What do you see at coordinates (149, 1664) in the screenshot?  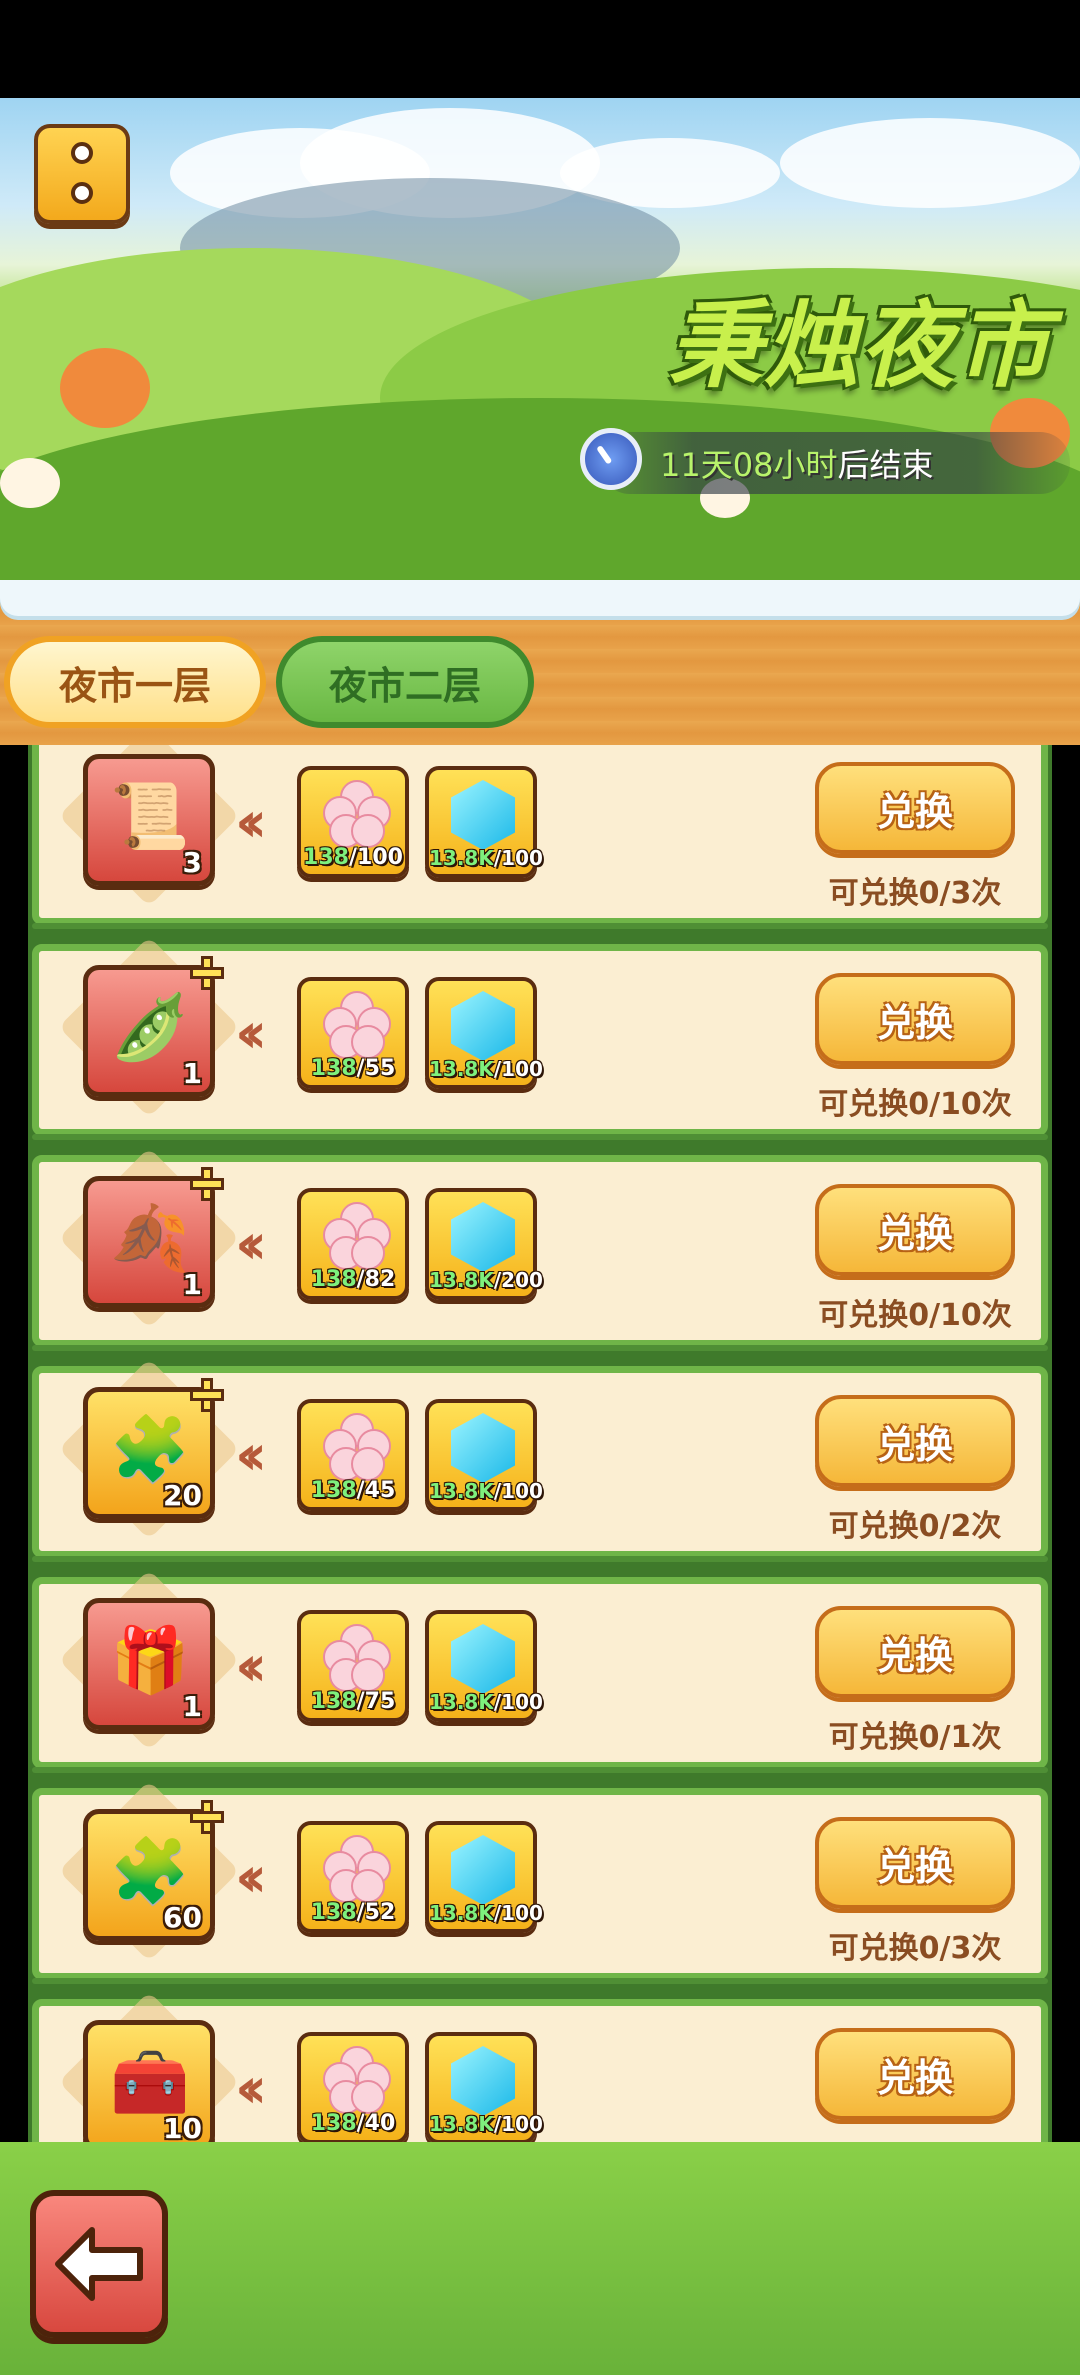 I see `reward-item: 🎁 1` at bounding box center [149, 1664].